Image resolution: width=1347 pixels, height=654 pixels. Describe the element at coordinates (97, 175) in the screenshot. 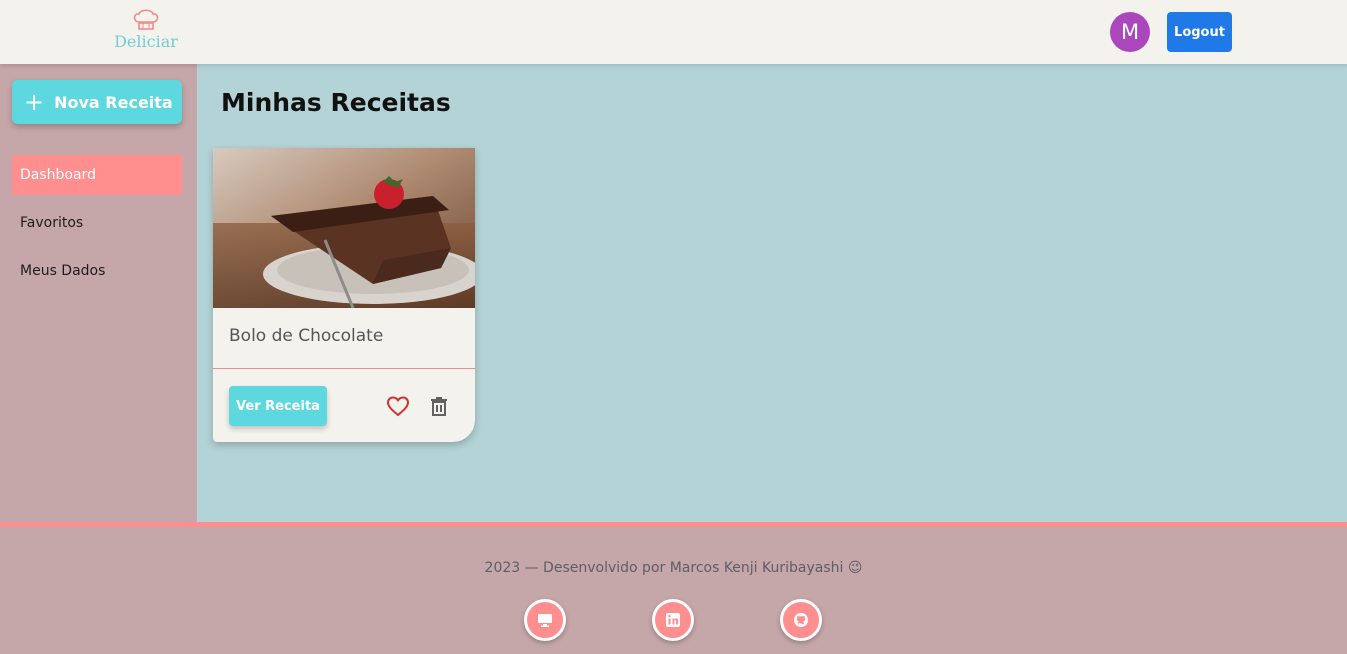

I see `sidebar-item-dashboard: Dashboard` at that location.